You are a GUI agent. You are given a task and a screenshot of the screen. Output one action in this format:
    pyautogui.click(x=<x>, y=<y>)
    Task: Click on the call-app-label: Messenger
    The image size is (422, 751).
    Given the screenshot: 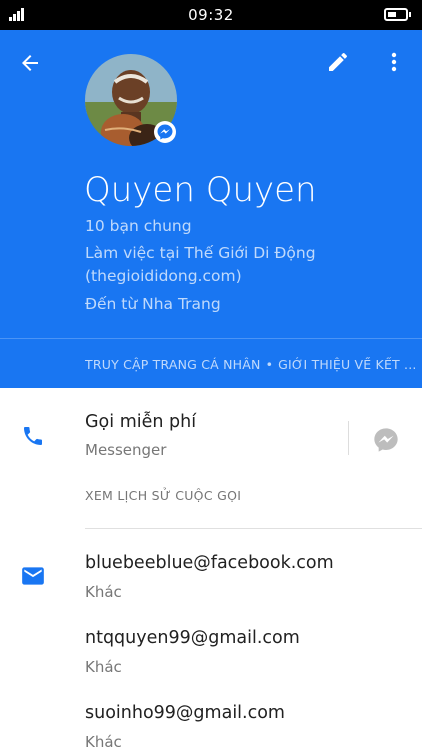 What is the action you would take?
    pyautogui.click(x=126, y=450)
    